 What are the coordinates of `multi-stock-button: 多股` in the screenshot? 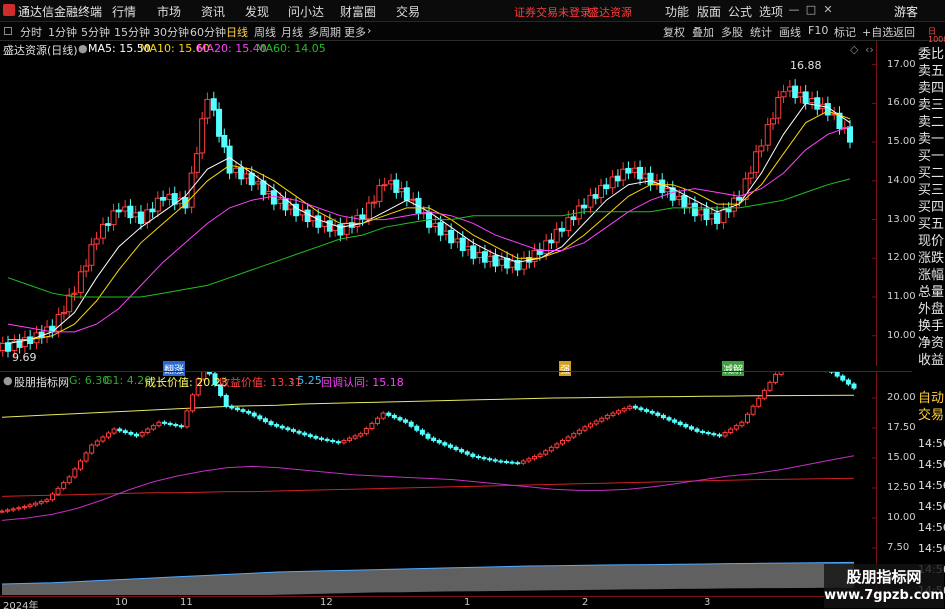 It's located at (732, 32).